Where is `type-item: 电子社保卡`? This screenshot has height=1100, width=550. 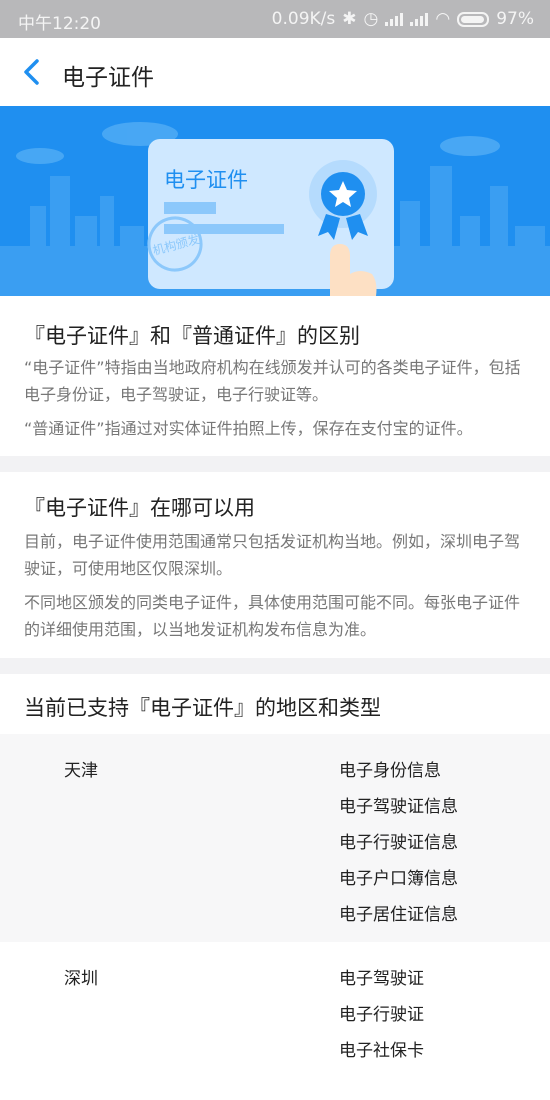
type-item: 电子社保卡 is located at coordinates (381, 1048).